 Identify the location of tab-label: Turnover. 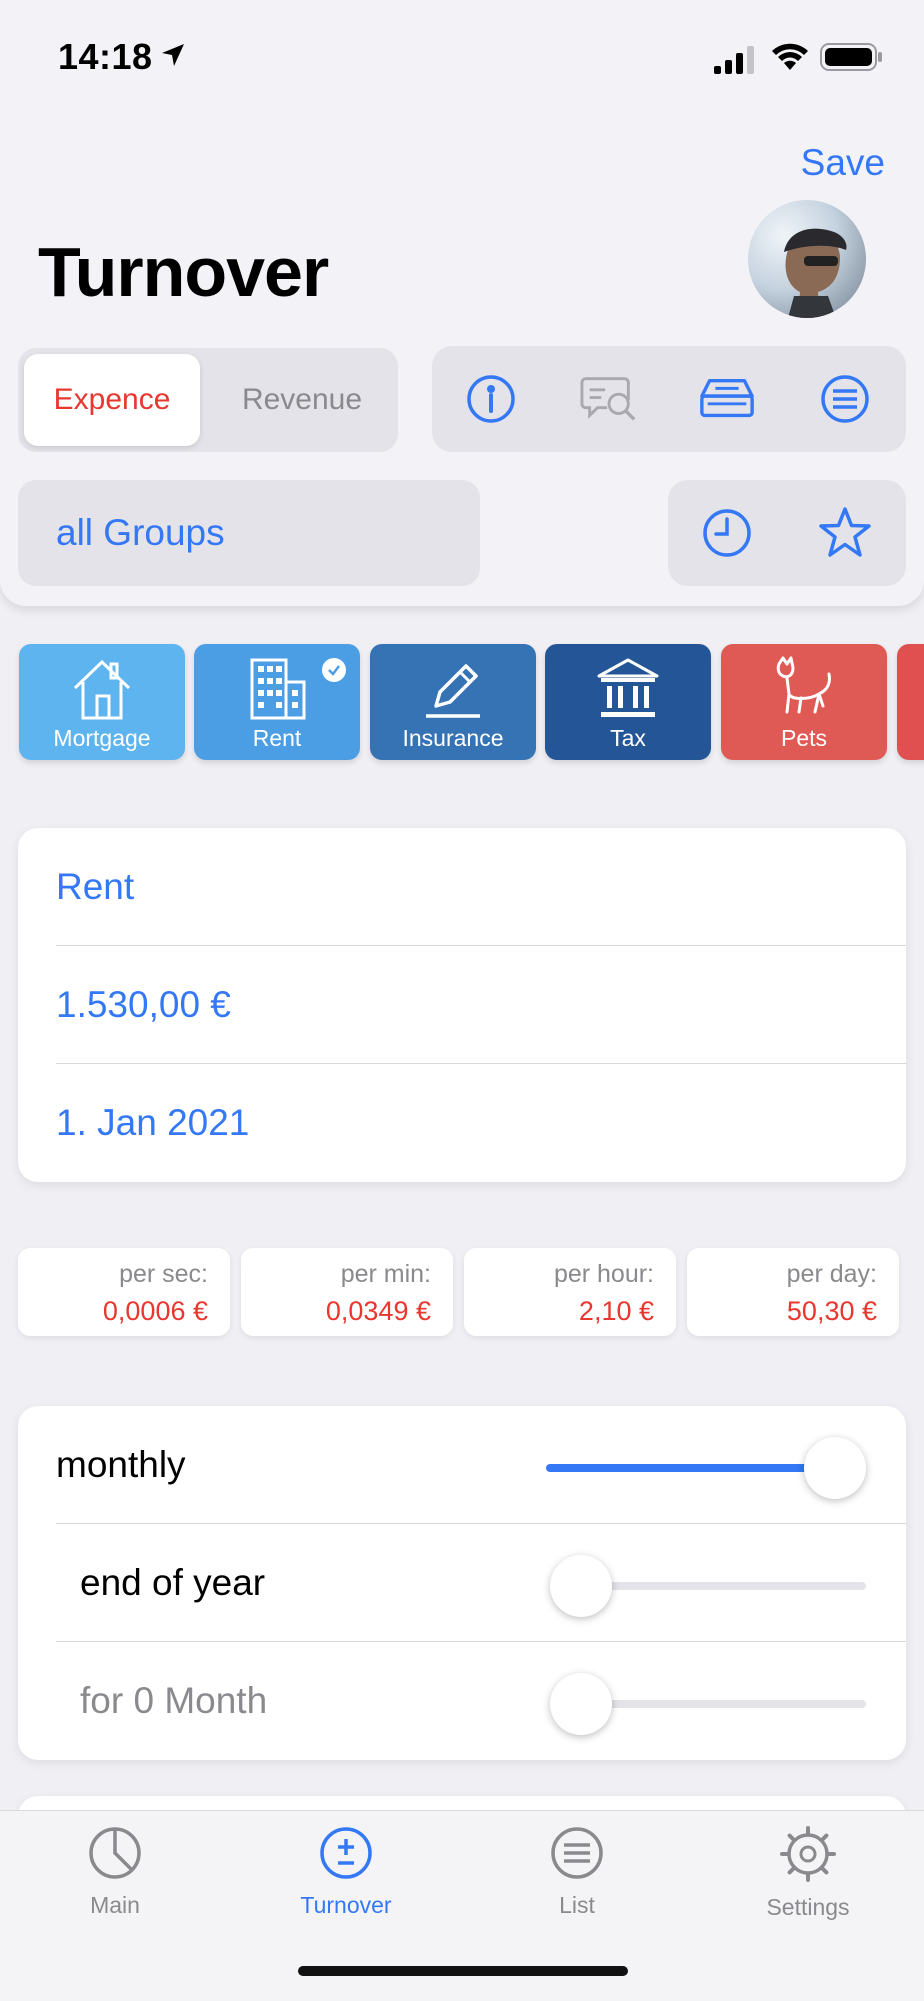
(346, 1905).